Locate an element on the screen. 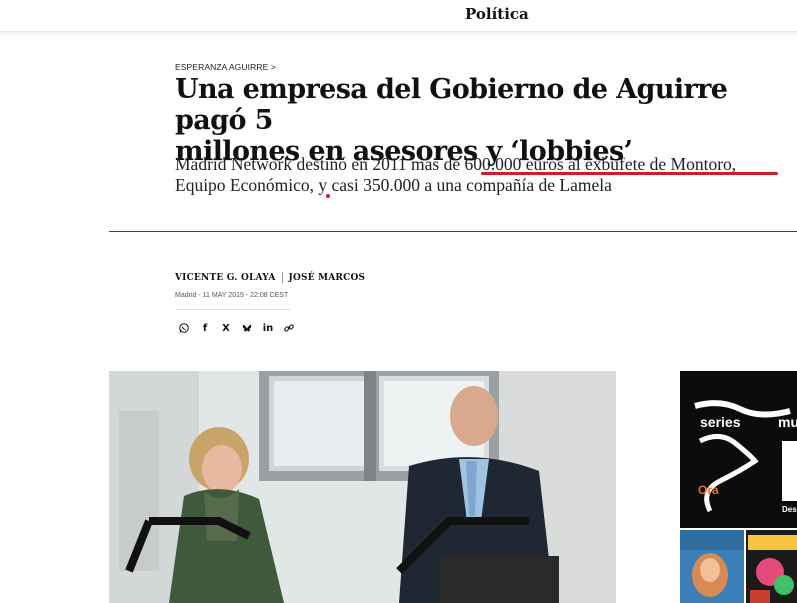 The height and width of the screenshot is (603, 797). author-link: JOSÉ MARCOS is located at coordinates (327, 278).